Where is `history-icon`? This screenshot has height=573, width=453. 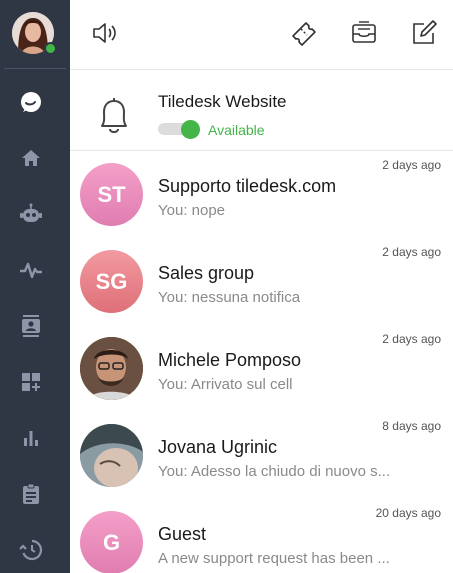
history-icon is located at coordinates (31, 550).